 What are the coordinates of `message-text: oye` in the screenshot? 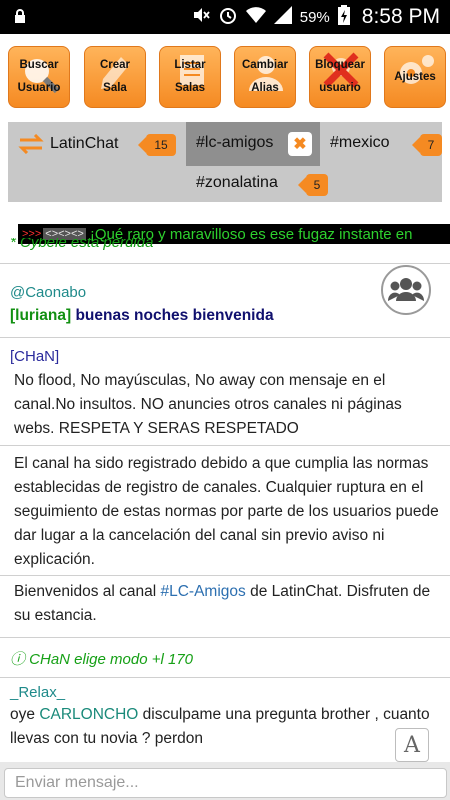 It's located at (25, 714).